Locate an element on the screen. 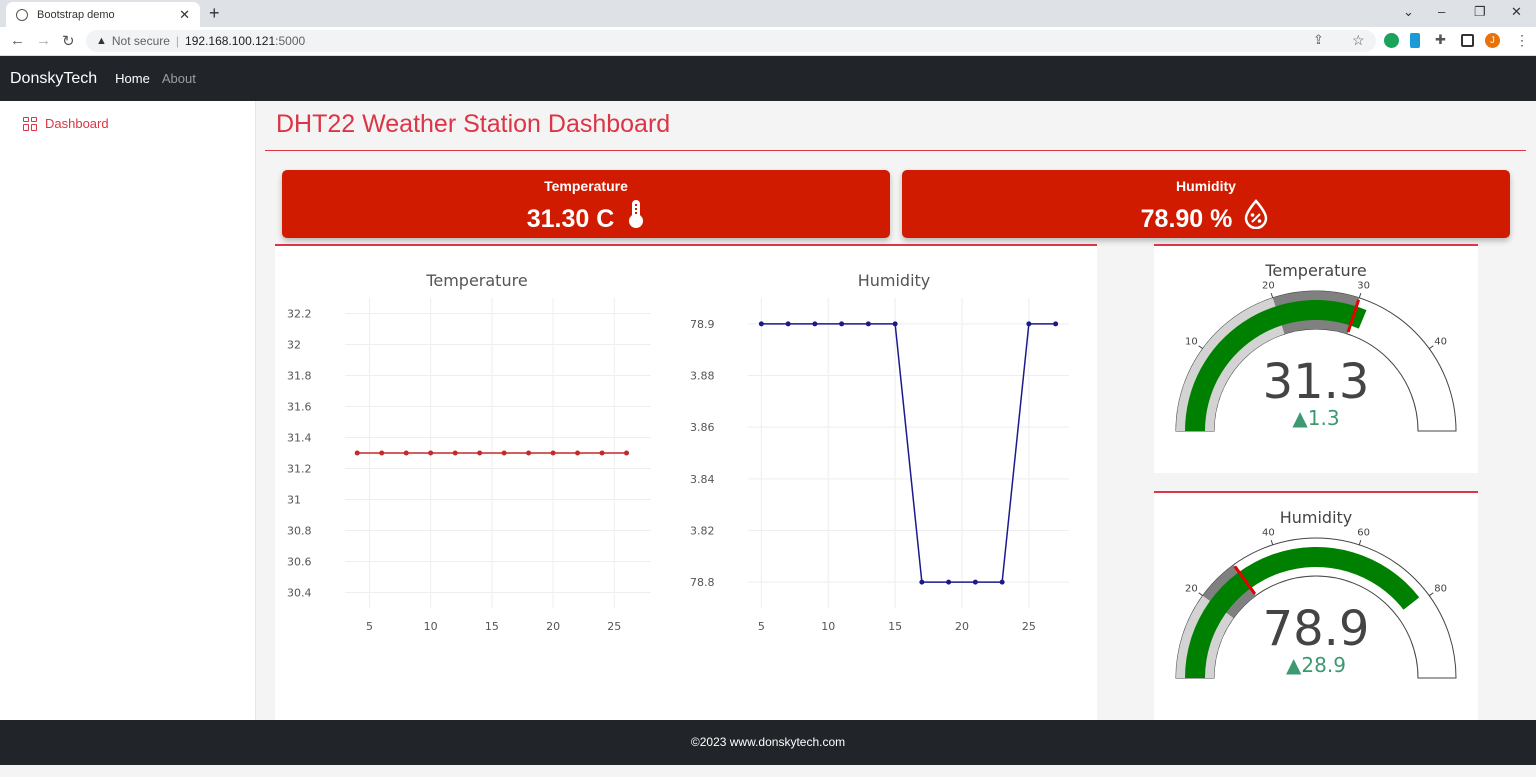 The image size is (1536, 777). dashboard-icon is located at coordinates (30, 123).